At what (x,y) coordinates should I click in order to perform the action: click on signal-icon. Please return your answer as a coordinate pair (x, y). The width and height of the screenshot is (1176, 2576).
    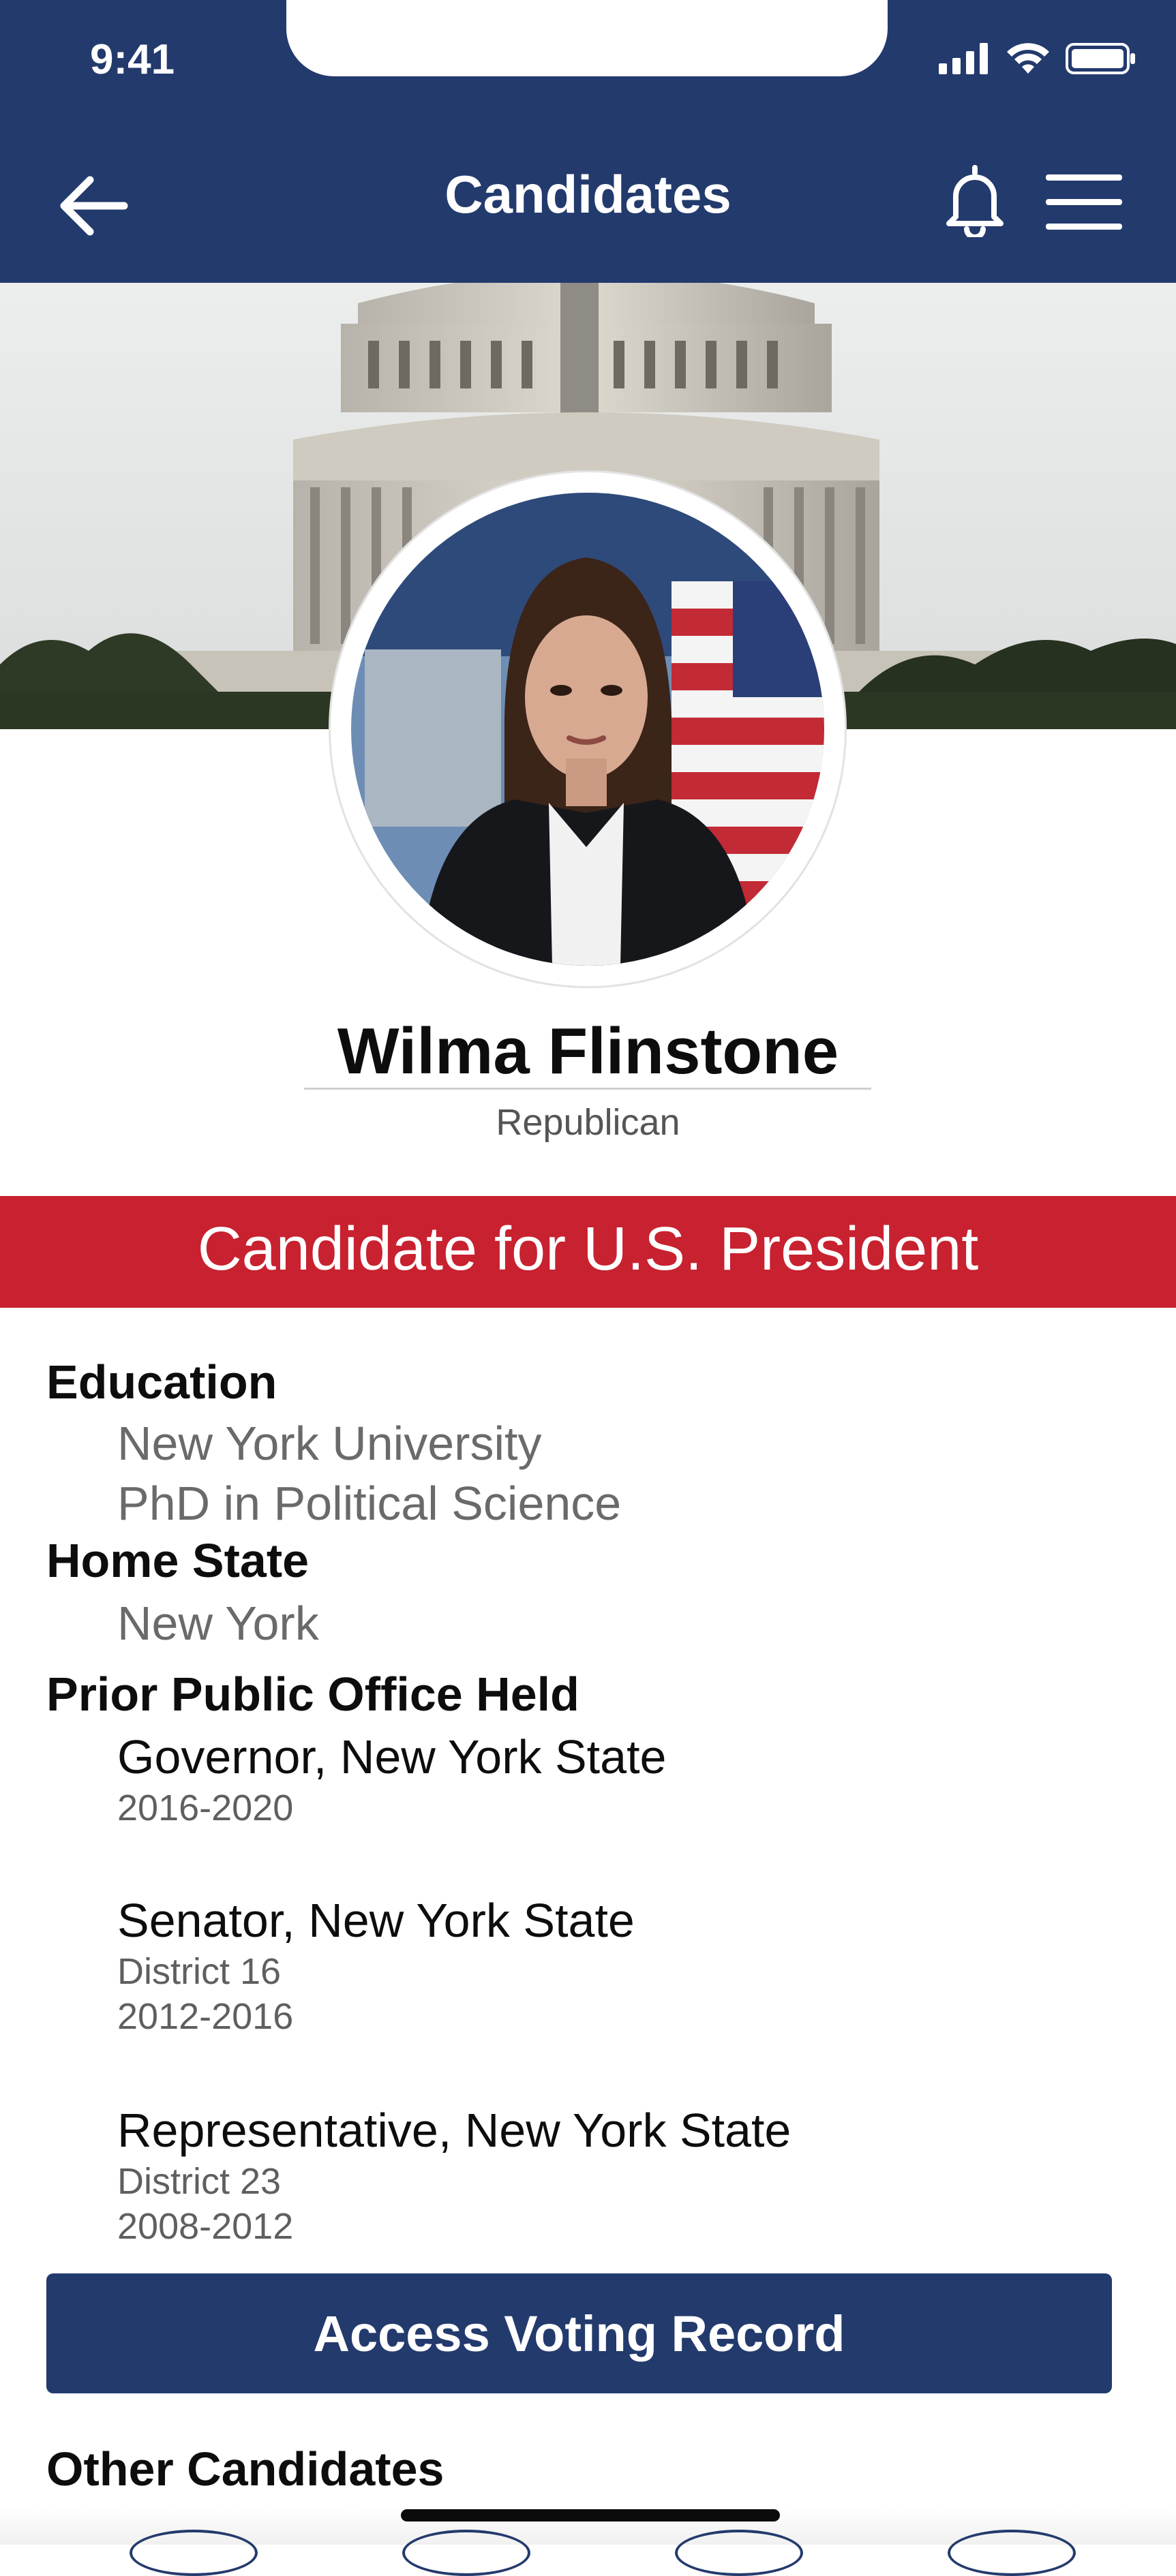
    Looking at the image, I should click on (964, 58).